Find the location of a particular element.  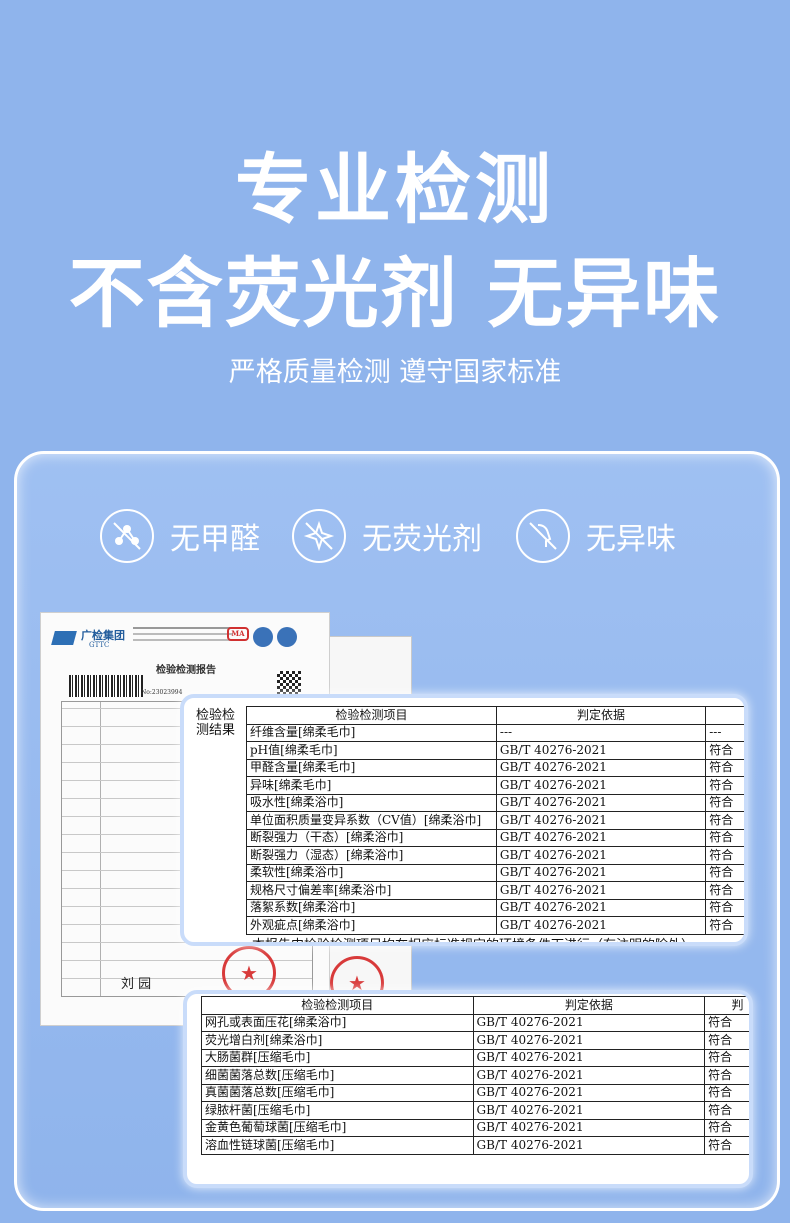

table-row: 异味[绵柔毛巾] GB/T 40276-2021 符合 is located at coordinates (495, 785).